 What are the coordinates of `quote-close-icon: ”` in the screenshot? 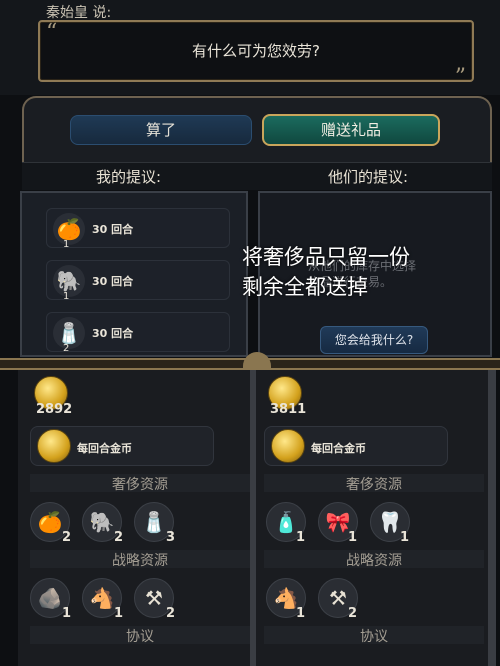 It's located at (460, 77).